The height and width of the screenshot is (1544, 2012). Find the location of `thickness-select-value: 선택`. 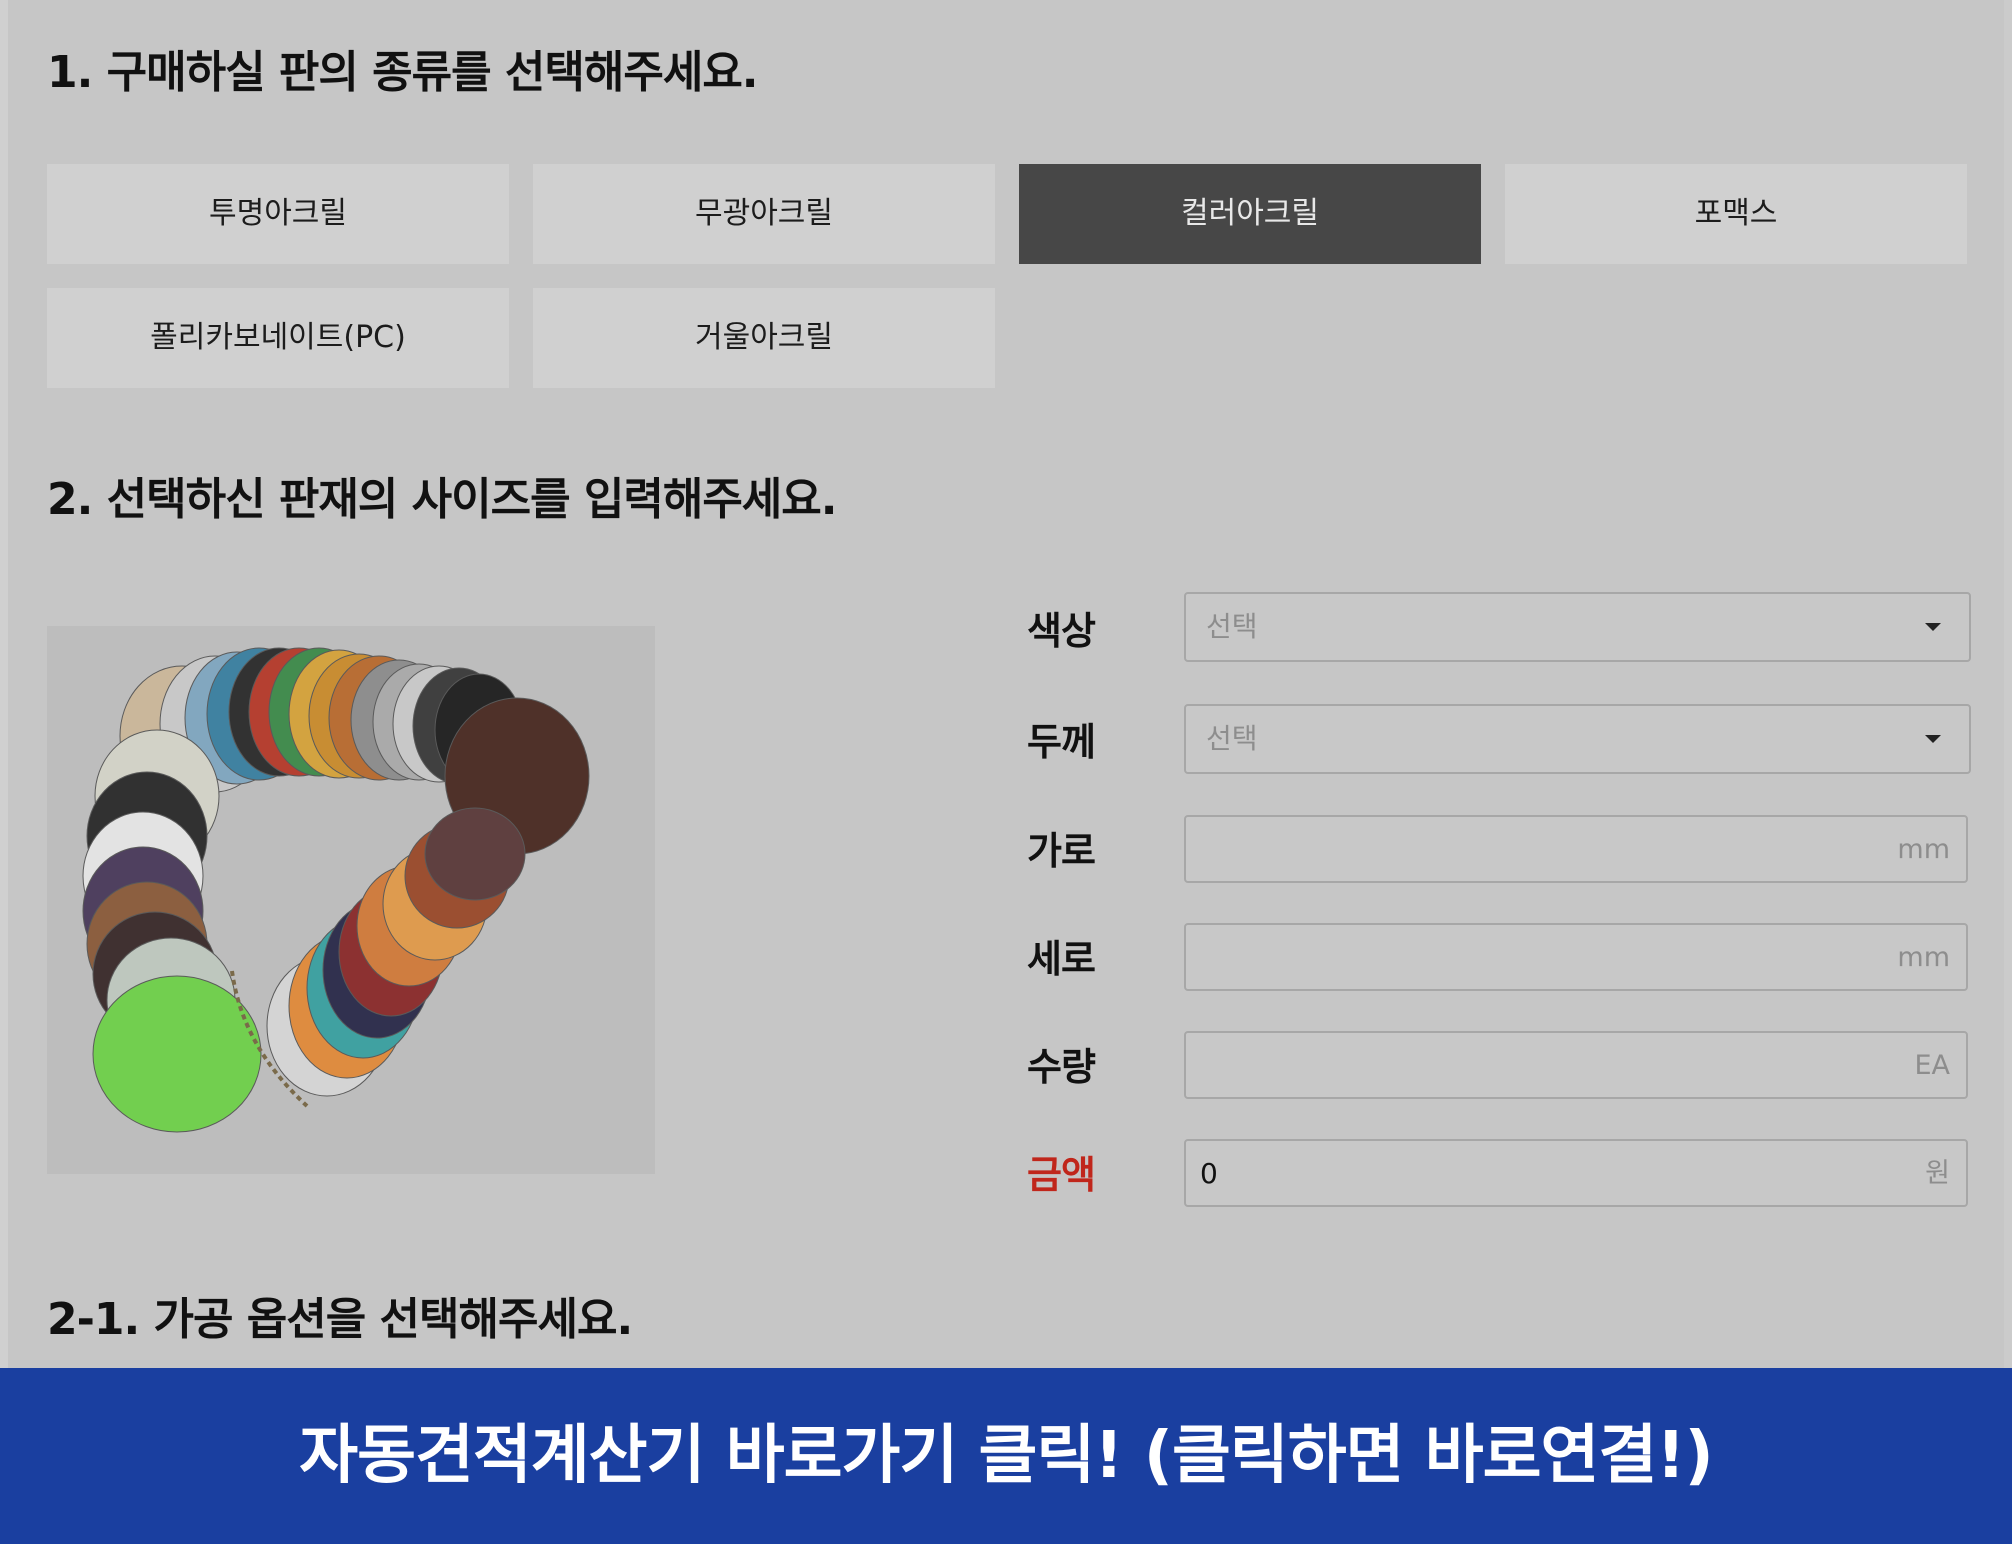

thickness-select-value: 선택 is located at coordinates (1232, 738).